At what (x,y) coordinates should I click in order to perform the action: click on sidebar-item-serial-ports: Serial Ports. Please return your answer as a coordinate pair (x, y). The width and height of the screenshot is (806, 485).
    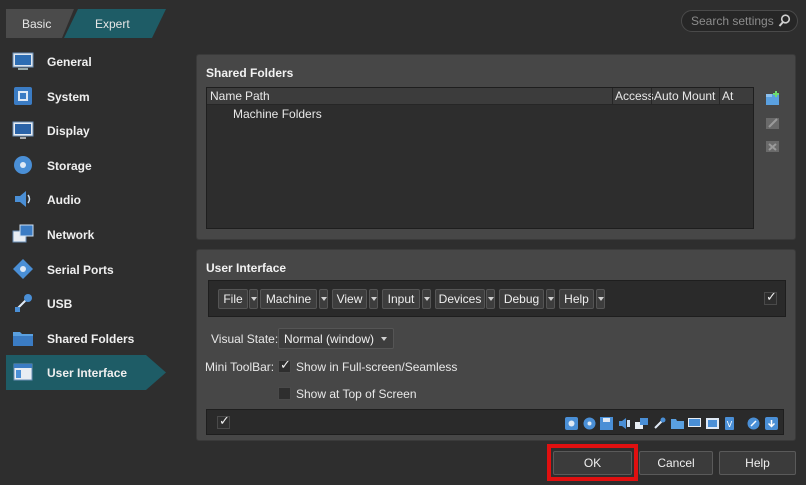
    Looking at the image, I should click on (86, 269).